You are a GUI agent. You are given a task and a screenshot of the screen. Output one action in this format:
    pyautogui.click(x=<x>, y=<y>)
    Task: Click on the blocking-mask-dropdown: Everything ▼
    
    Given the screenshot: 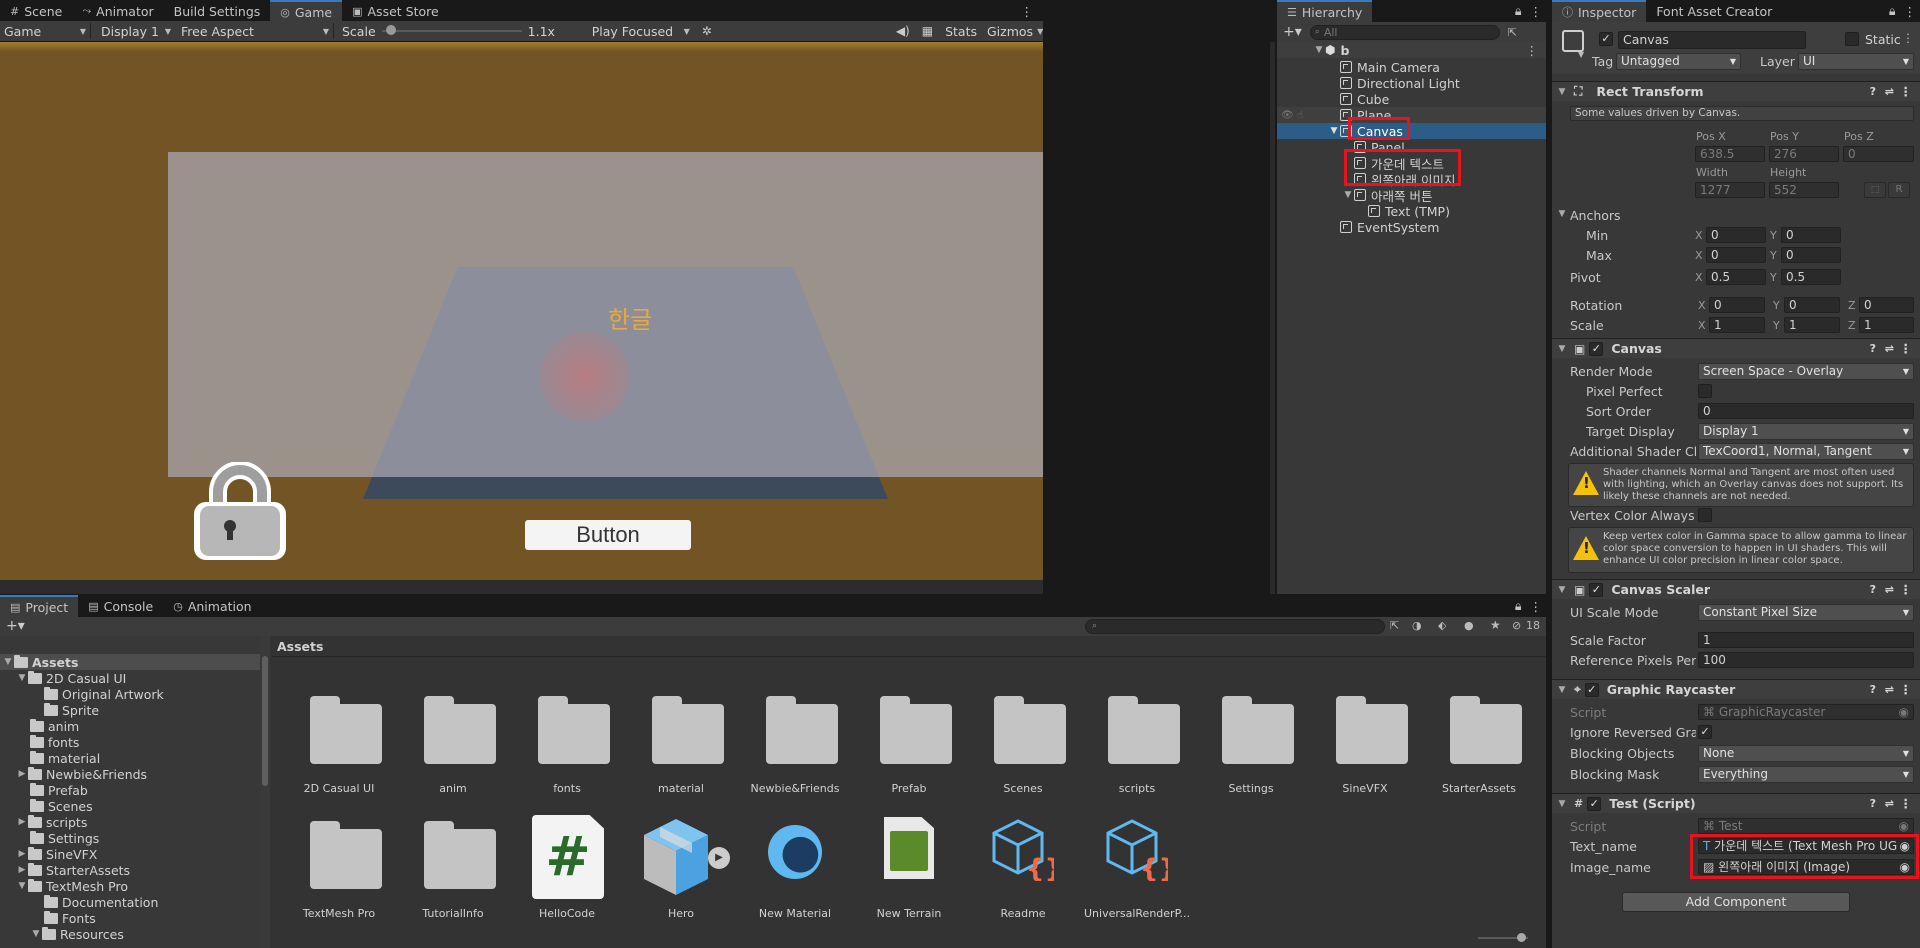 What is the action you would take?
    pyautogui.click(x=1806, y=774)
    